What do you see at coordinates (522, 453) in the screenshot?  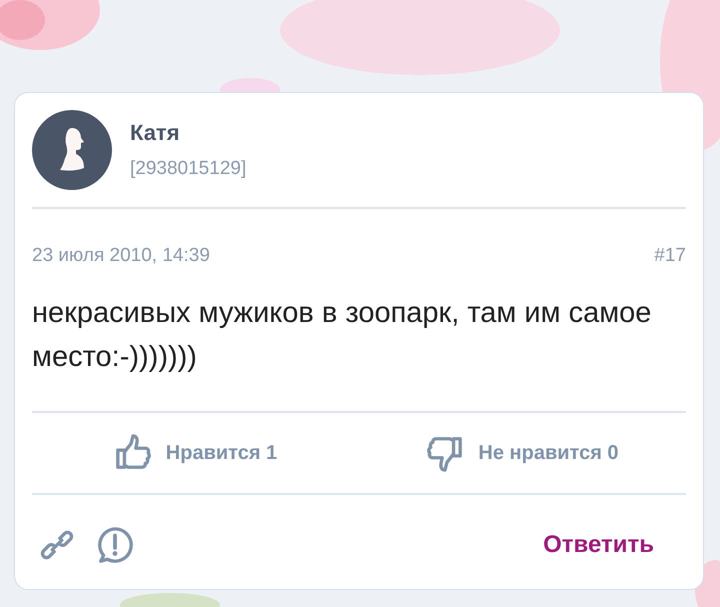 I see `dislike-button: Не нравится 0` at bounding box center [522, 453].